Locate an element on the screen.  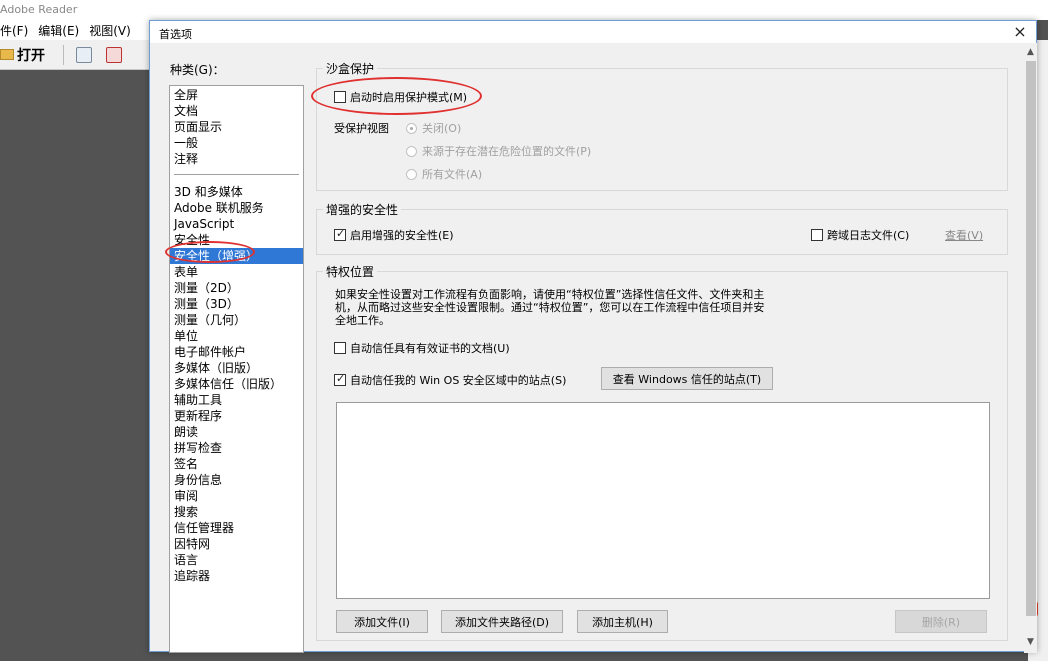
category-item: 因特网 is located at coordinates (236, 544).